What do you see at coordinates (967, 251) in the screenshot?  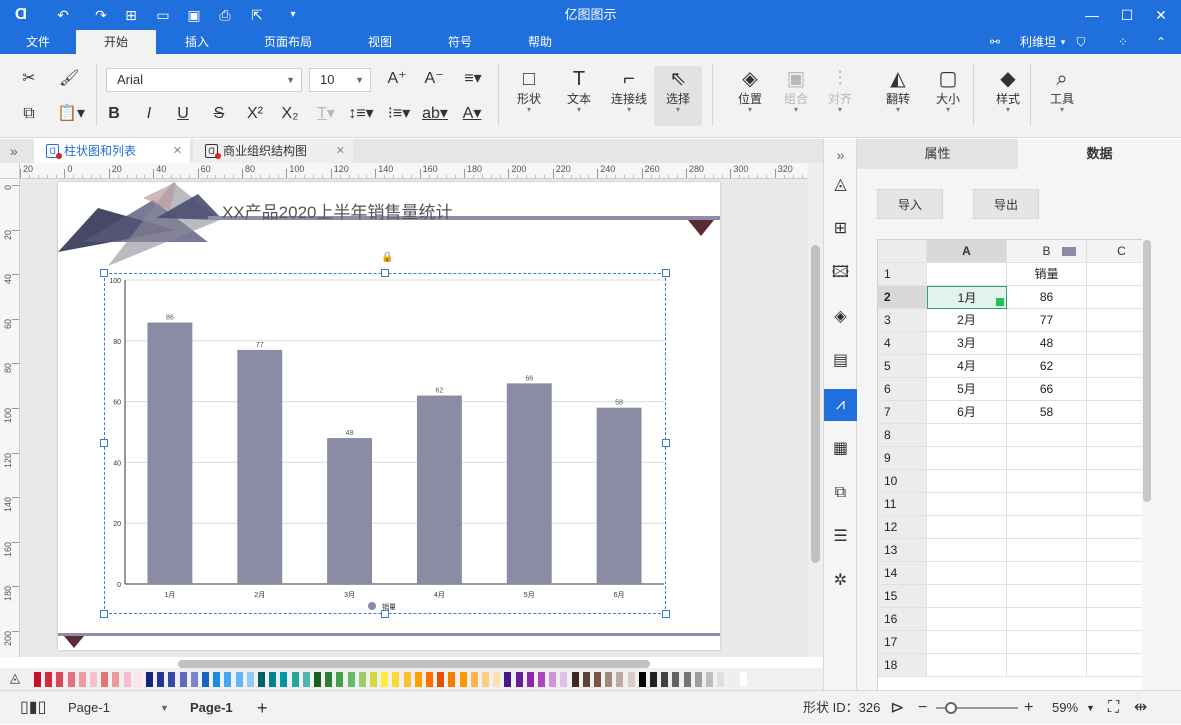 I see `column-header: A` at bounding box center [967, 251].